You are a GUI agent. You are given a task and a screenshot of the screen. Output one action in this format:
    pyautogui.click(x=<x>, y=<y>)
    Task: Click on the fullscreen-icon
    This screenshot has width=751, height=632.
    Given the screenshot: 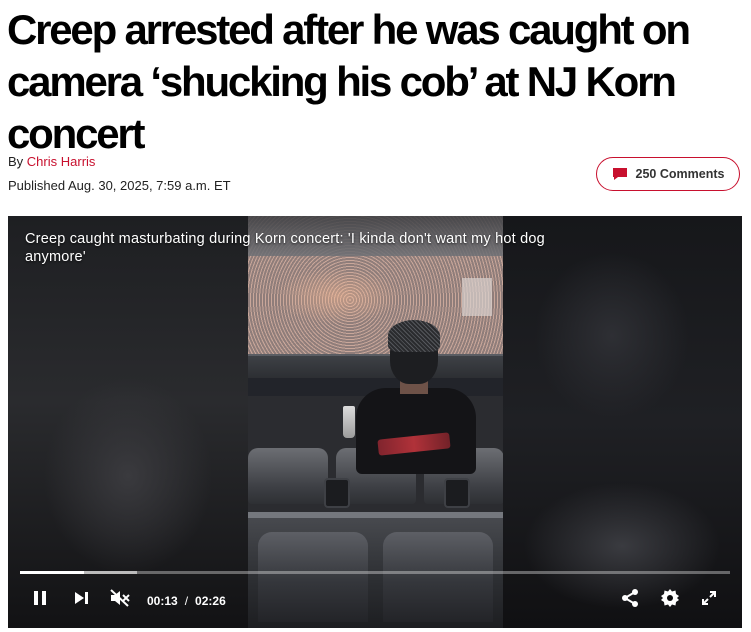 What is the action you would take?
    pyautogui.click(x=709, y=600)
    